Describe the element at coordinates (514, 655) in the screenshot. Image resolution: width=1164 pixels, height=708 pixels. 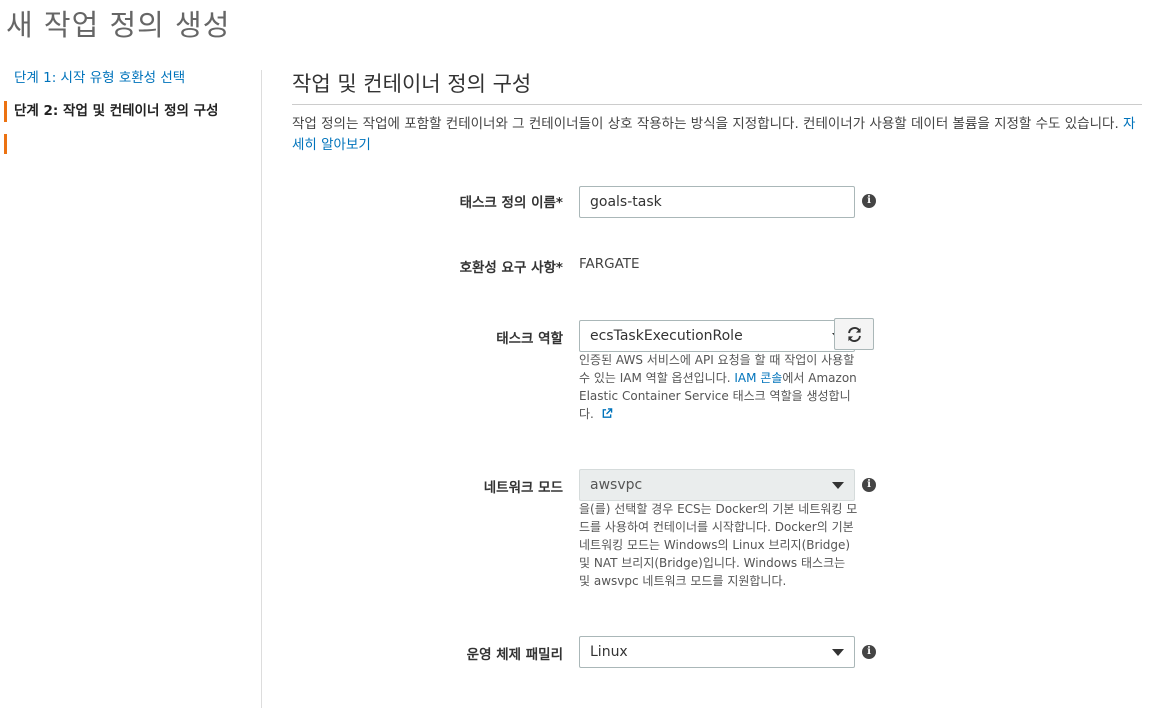
I see `os-family-label: 운영 체제 패밀리` at that location.